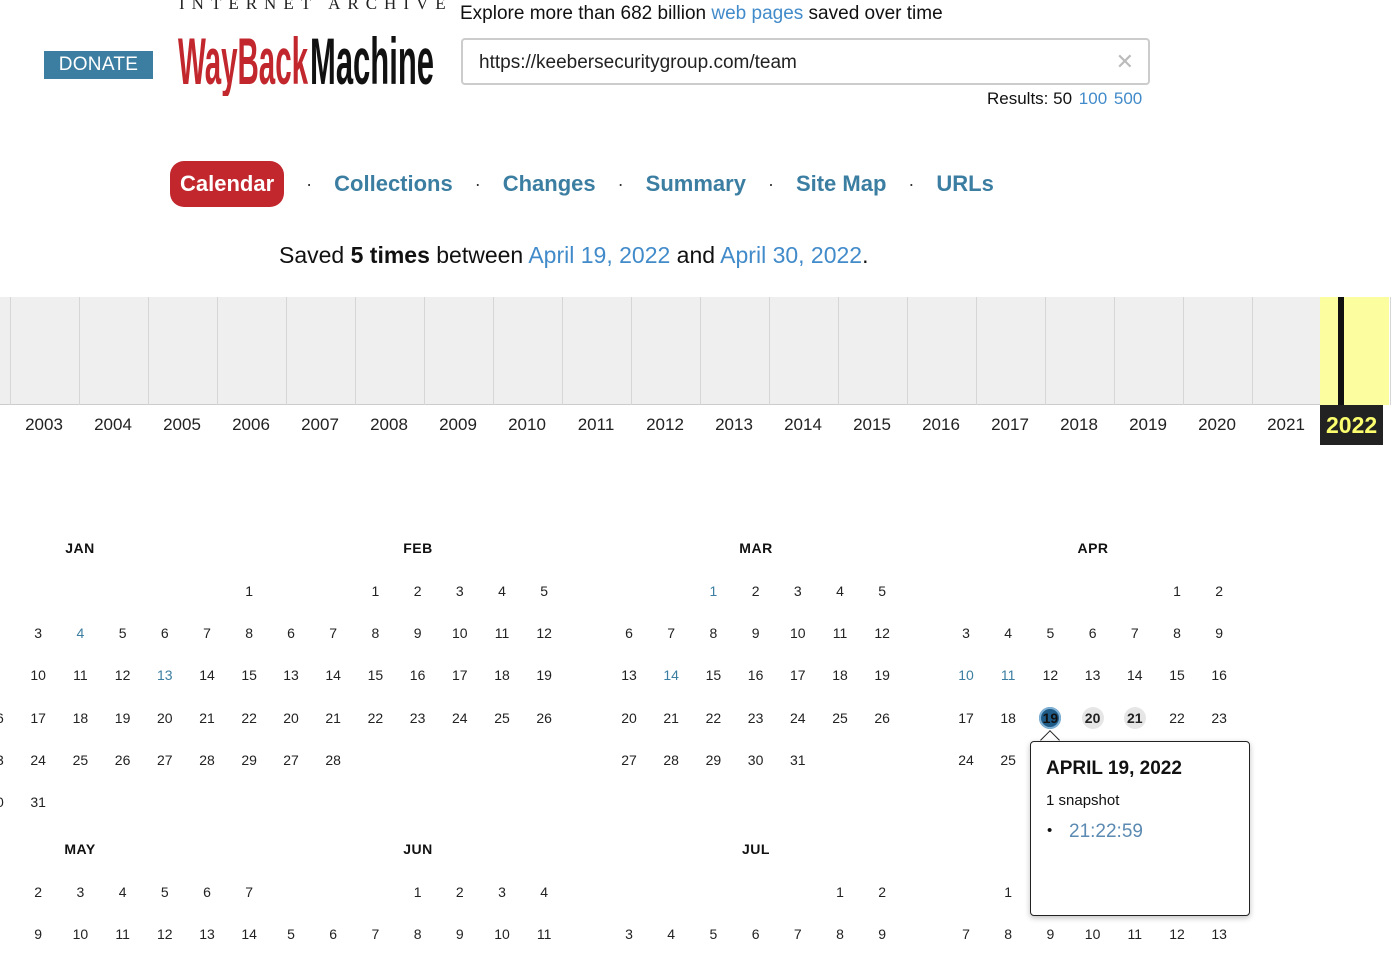  I want to click on year-label: 2010, so click(527, 425).